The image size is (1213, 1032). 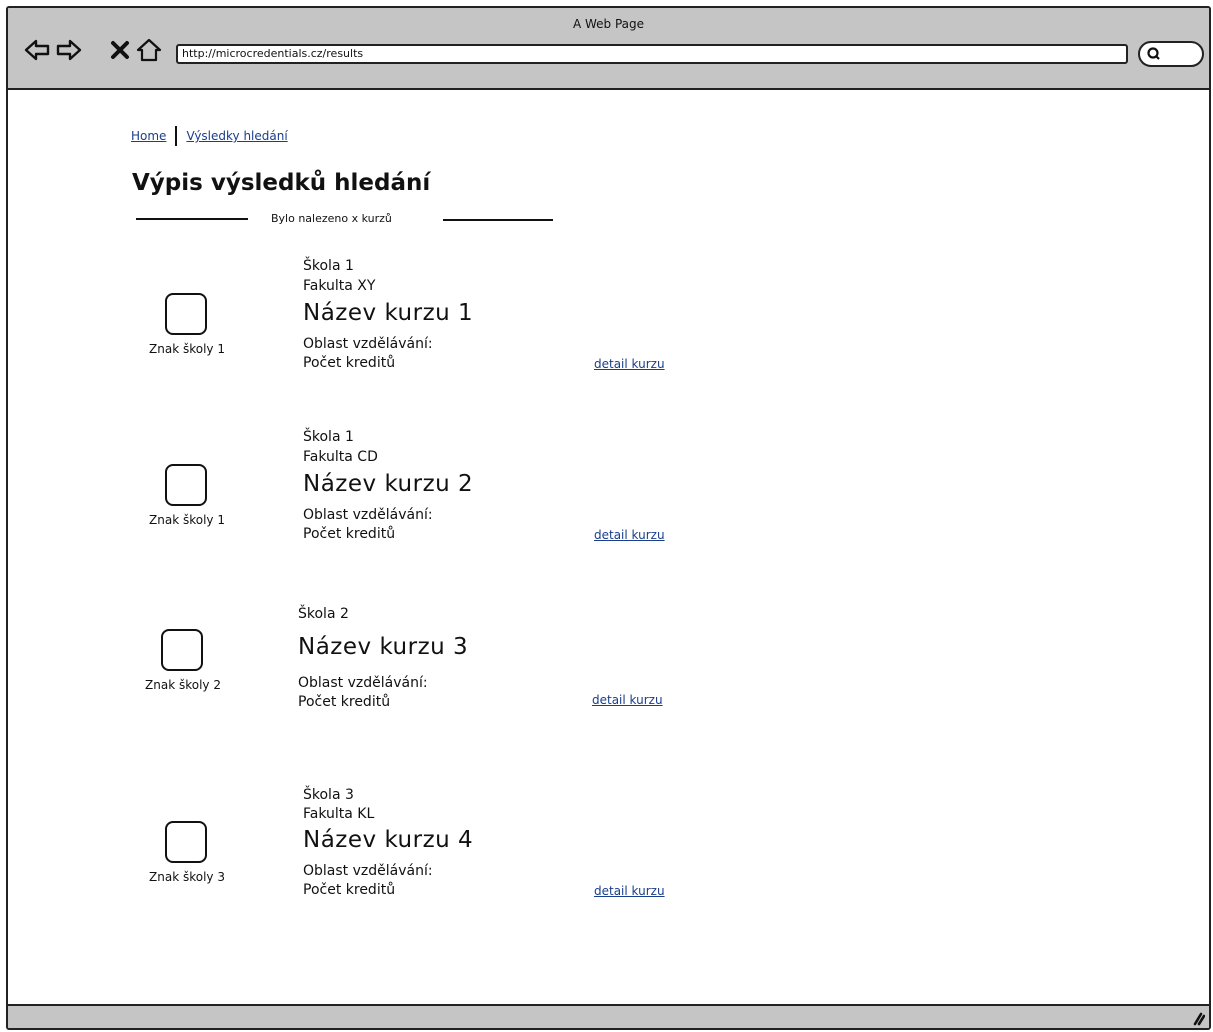 I want to click on window-title: A Web Page, so click(x=608, y=24).